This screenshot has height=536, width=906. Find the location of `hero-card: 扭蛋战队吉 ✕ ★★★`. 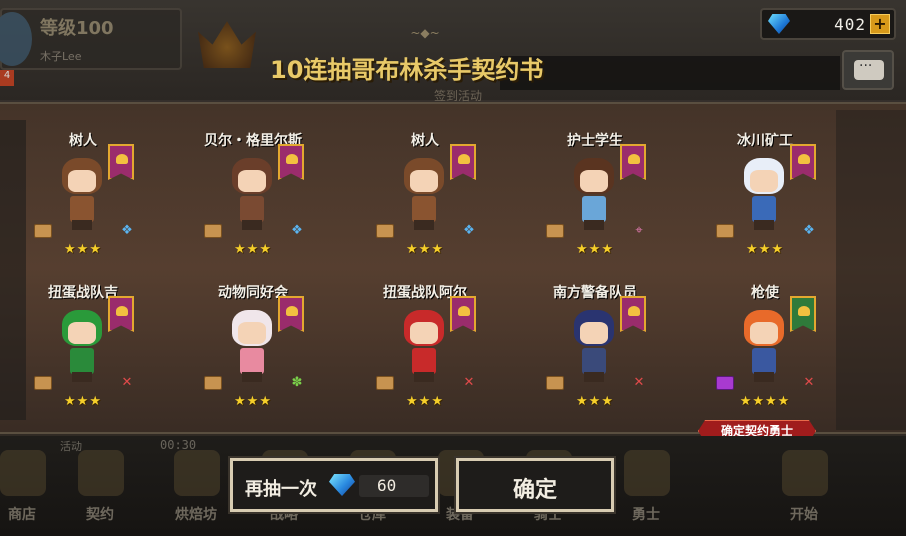

hero-card: 扭蛋战队吉 ✕ ★★★ is located at coordinates (83, 352).